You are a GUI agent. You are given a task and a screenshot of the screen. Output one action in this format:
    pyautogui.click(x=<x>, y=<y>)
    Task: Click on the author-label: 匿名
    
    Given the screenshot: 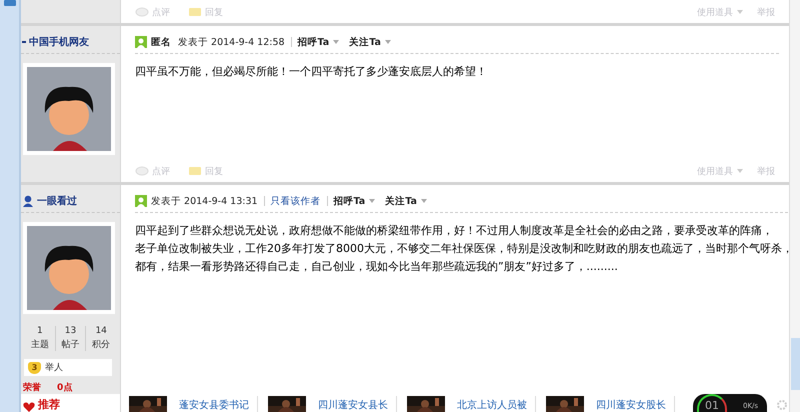 What is the action you would take?
    pyautogui.click(x=161, y=42)
    